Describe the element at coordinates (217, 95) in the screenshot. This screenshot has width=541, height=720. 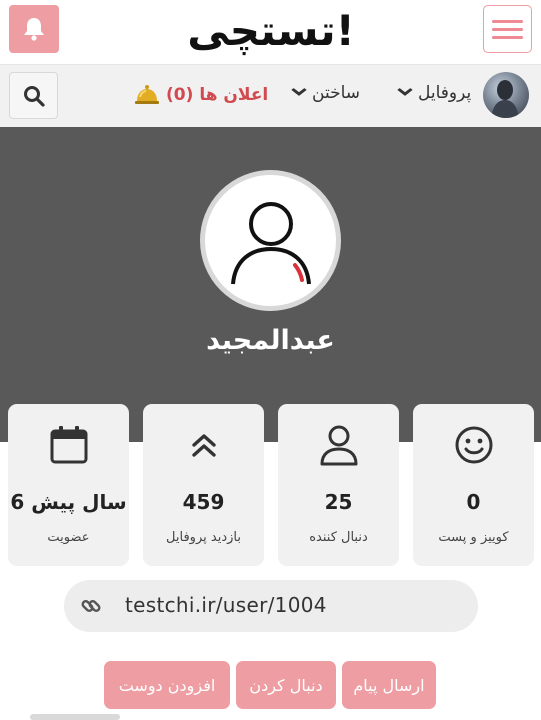
I see `notifications-label: اعلان ها (0)` at that location.